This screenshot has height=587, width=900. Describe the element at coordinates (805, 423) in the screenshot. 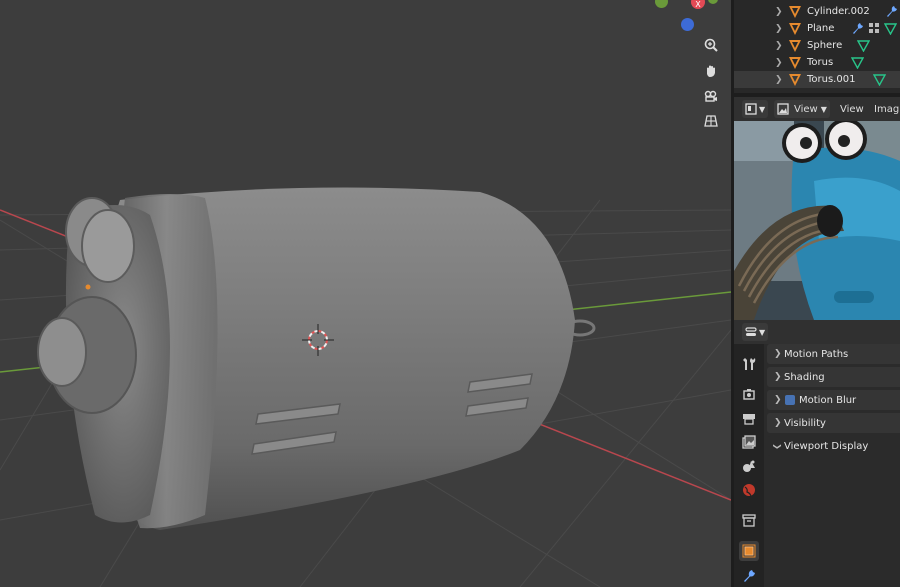

I see `panel-label: Visibility` at that location.